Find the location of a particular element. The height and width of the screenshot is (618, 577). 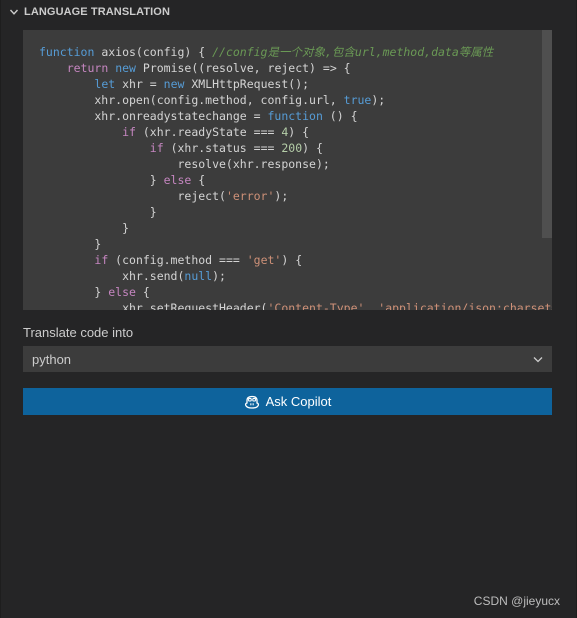

code-line: xhr.send(null); is located at coordinates (295, 276).